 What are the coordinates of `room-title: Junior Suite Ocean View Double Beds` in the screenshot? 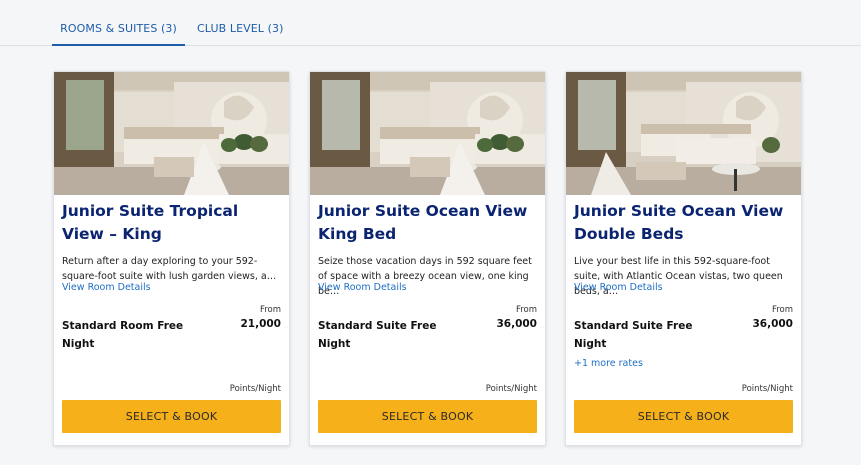 It's located at (679, 222).